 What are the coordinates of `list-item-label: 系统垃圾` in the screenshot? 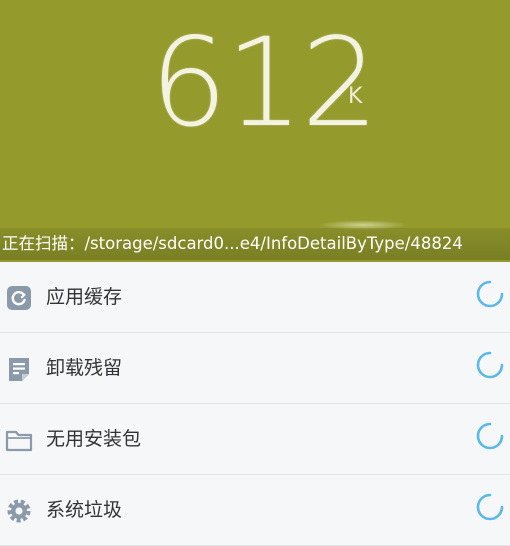 It's located at (84, 510).